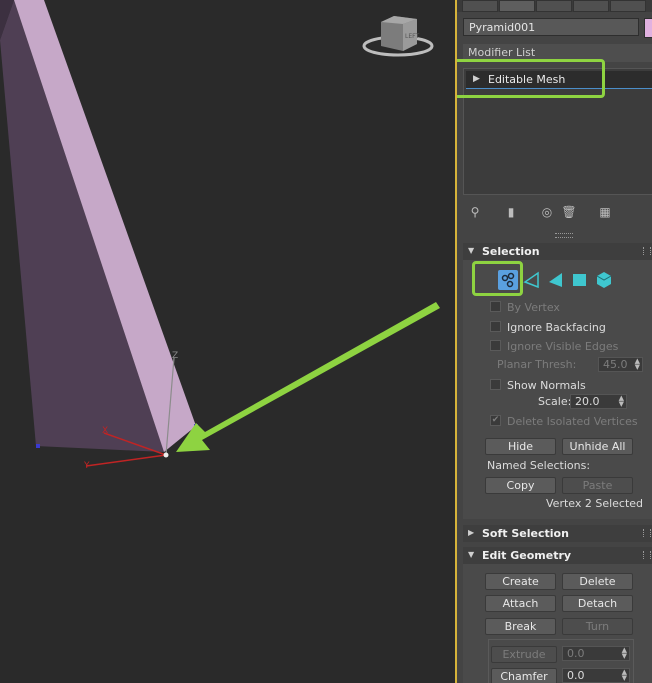 The image size is (652, 683). Describe the element at coordinates (480, 6) in the screenshot. I see `tab-create` at that location.